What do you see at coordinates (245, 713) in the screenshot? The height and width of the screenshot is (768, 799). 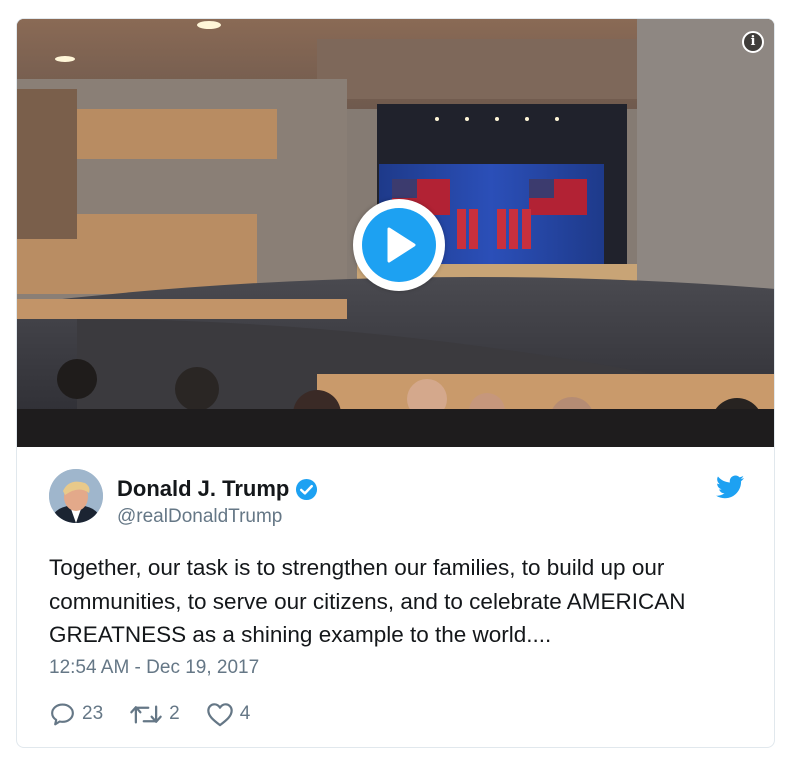 I see `like-count: 4` at bounding box center [245, 713].